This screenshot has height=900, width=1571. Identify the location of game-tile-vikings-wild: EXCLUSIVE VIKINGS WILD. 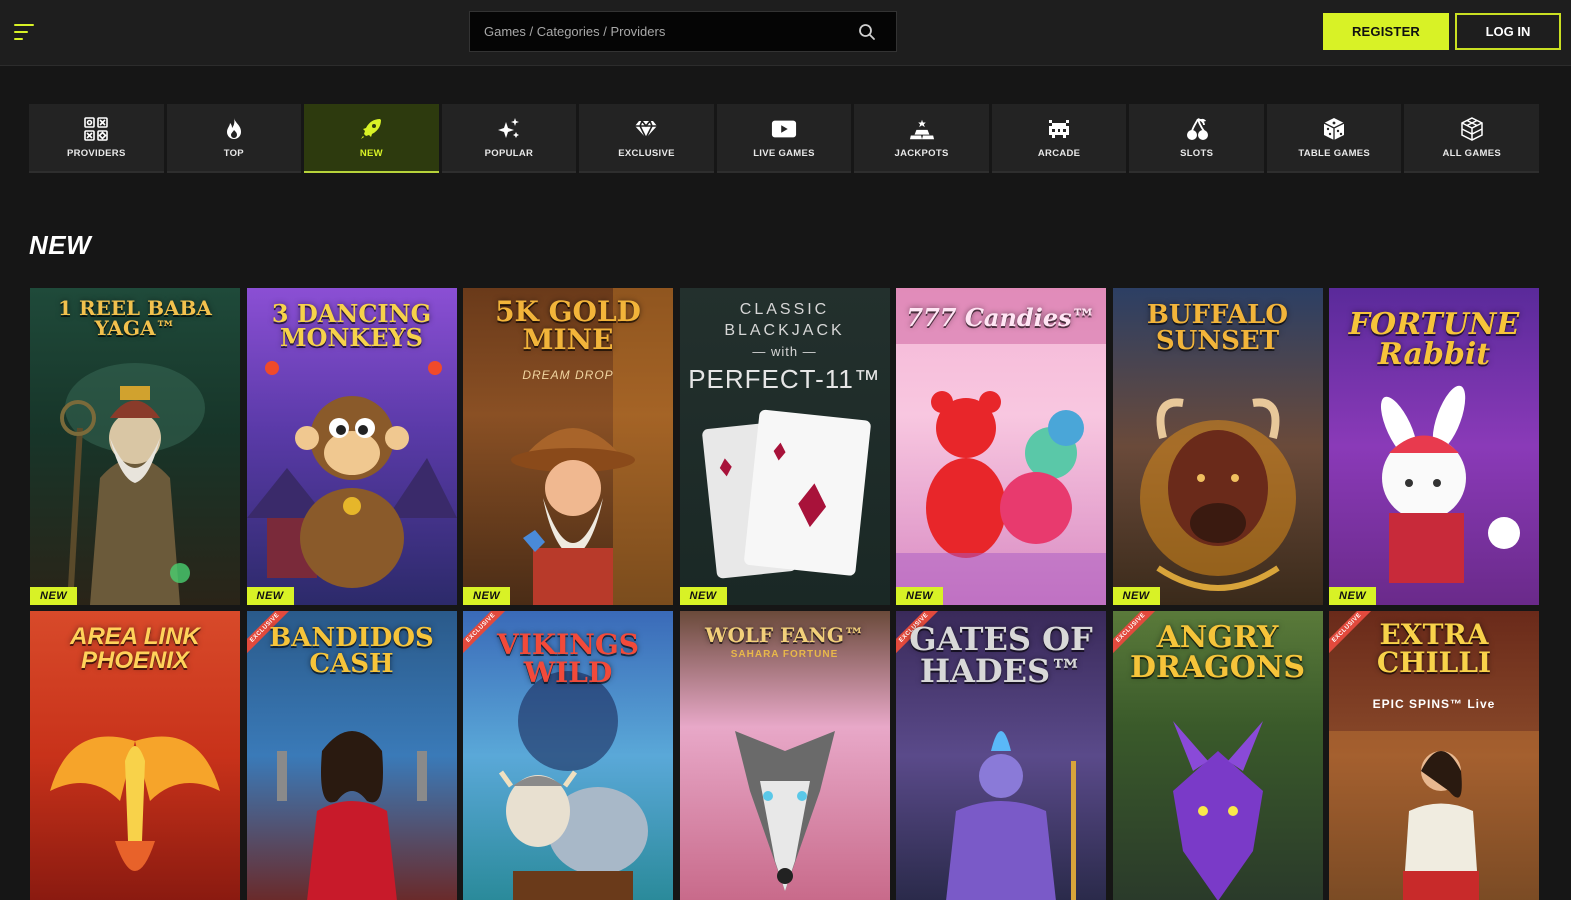
(568, 755).